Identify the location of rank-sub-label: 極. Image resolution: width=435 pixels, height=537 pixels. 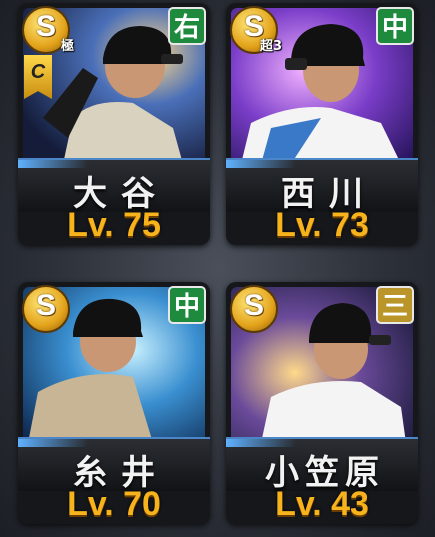
(67, 46).